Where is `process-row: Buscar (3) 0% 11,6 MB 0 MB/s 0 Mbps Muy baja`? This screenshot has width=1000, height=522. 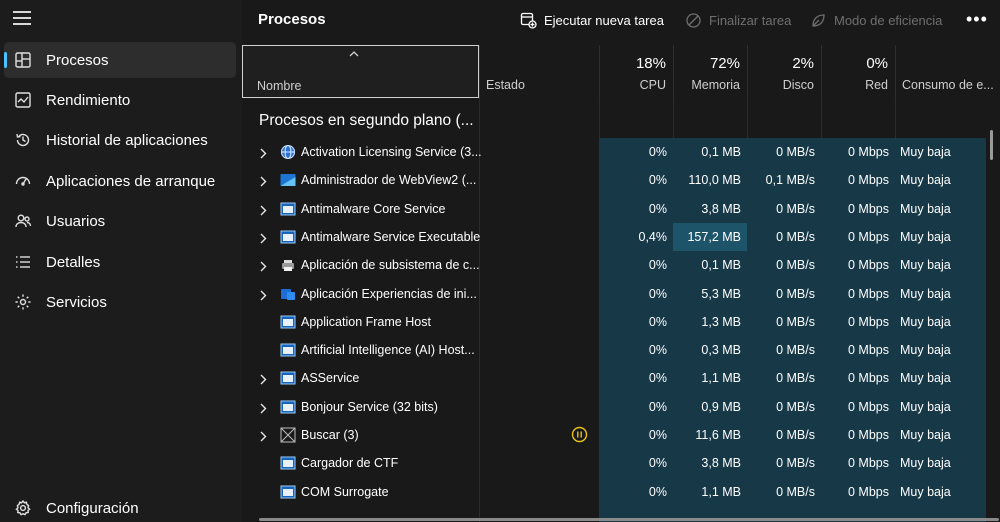
process-row: Buscar (3) 0% 11,6 MB 0 MB/s 0 Mbps Muy baja is located at coordinates (621, 435).